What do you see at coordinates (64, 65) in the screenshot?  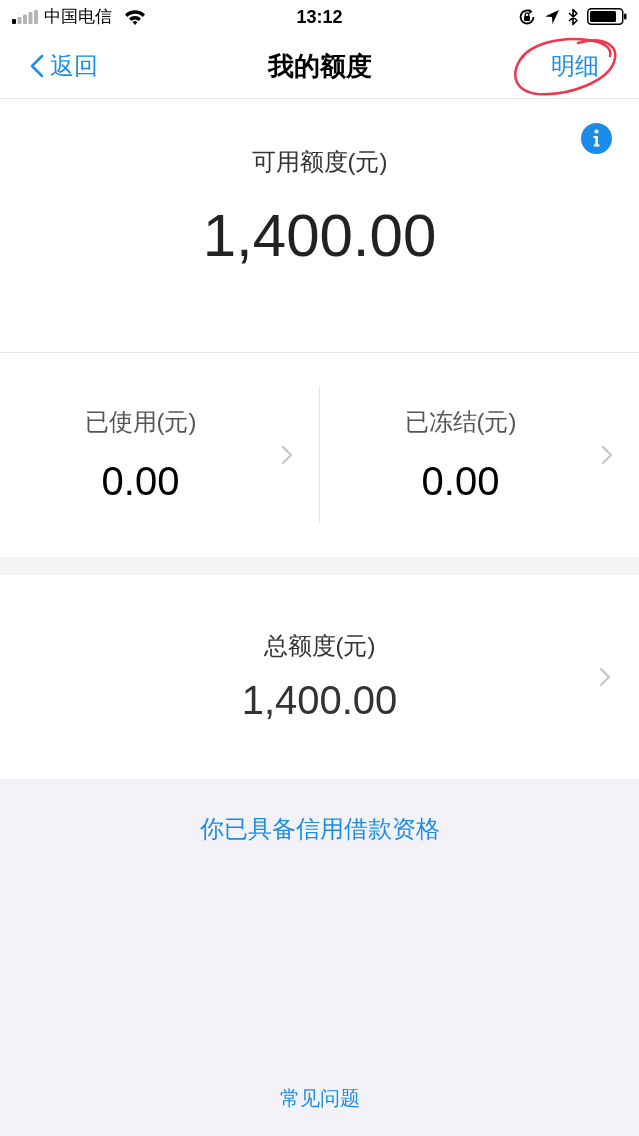 I see `back-button: 返回` at bounding box center [64, 65].